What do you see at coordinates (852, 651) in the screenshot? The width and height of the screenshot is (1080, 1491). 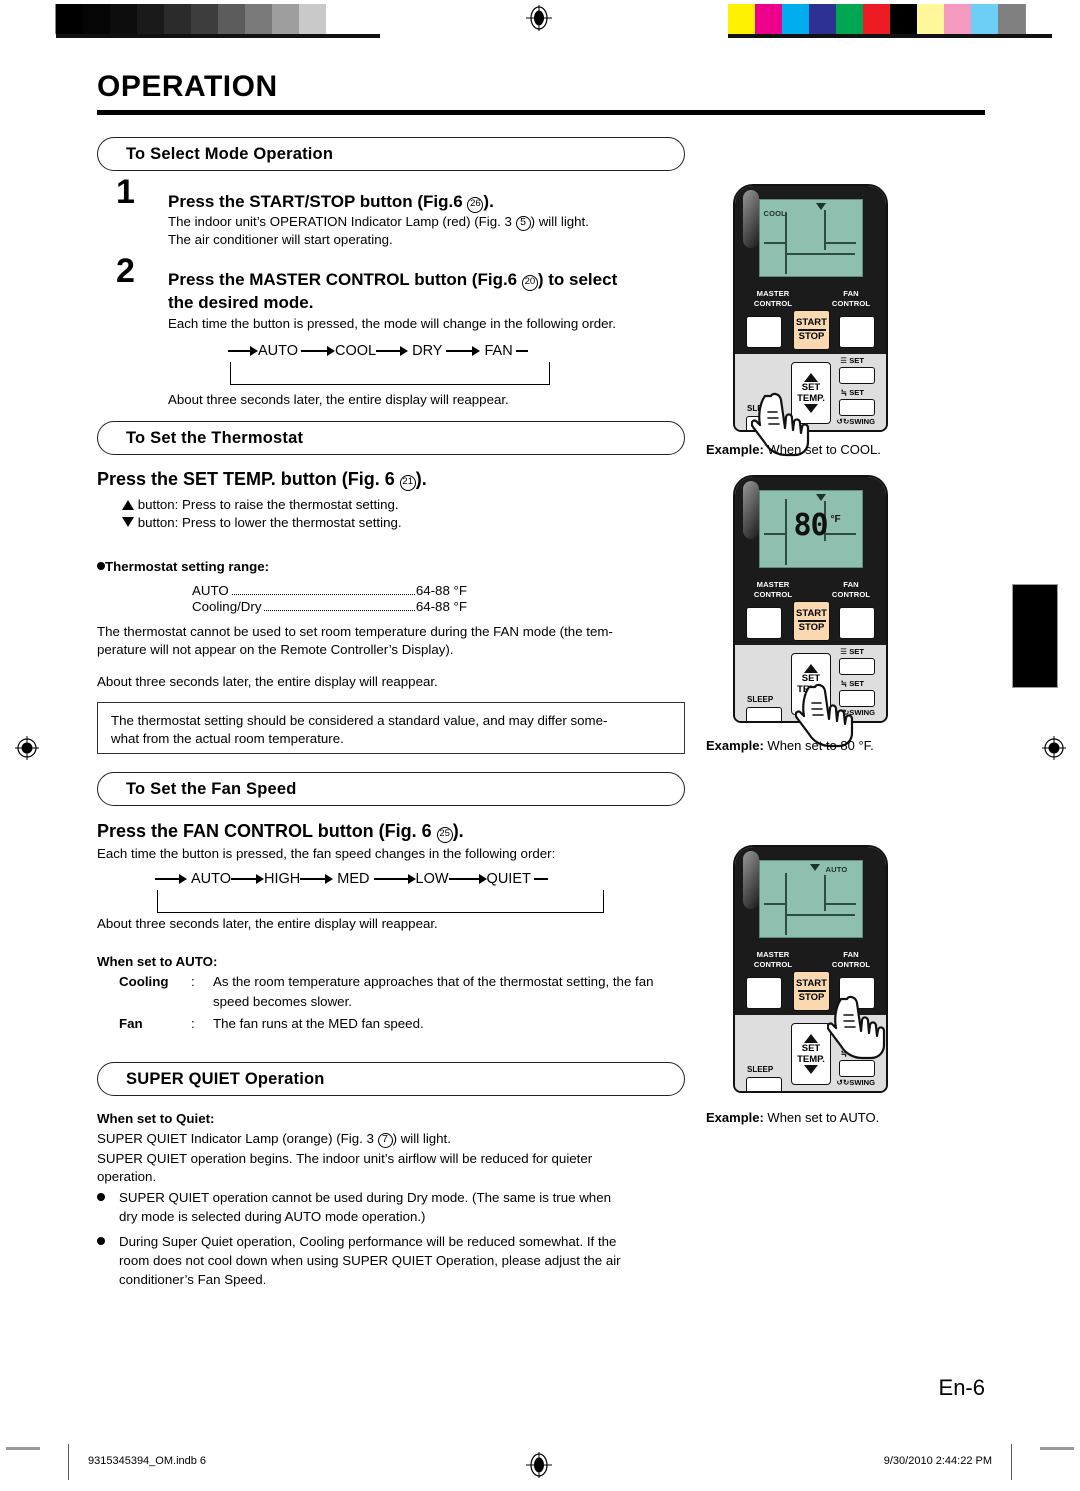 I see `vertical-set-label: ☰ SET` at bounding box center [852, 651].